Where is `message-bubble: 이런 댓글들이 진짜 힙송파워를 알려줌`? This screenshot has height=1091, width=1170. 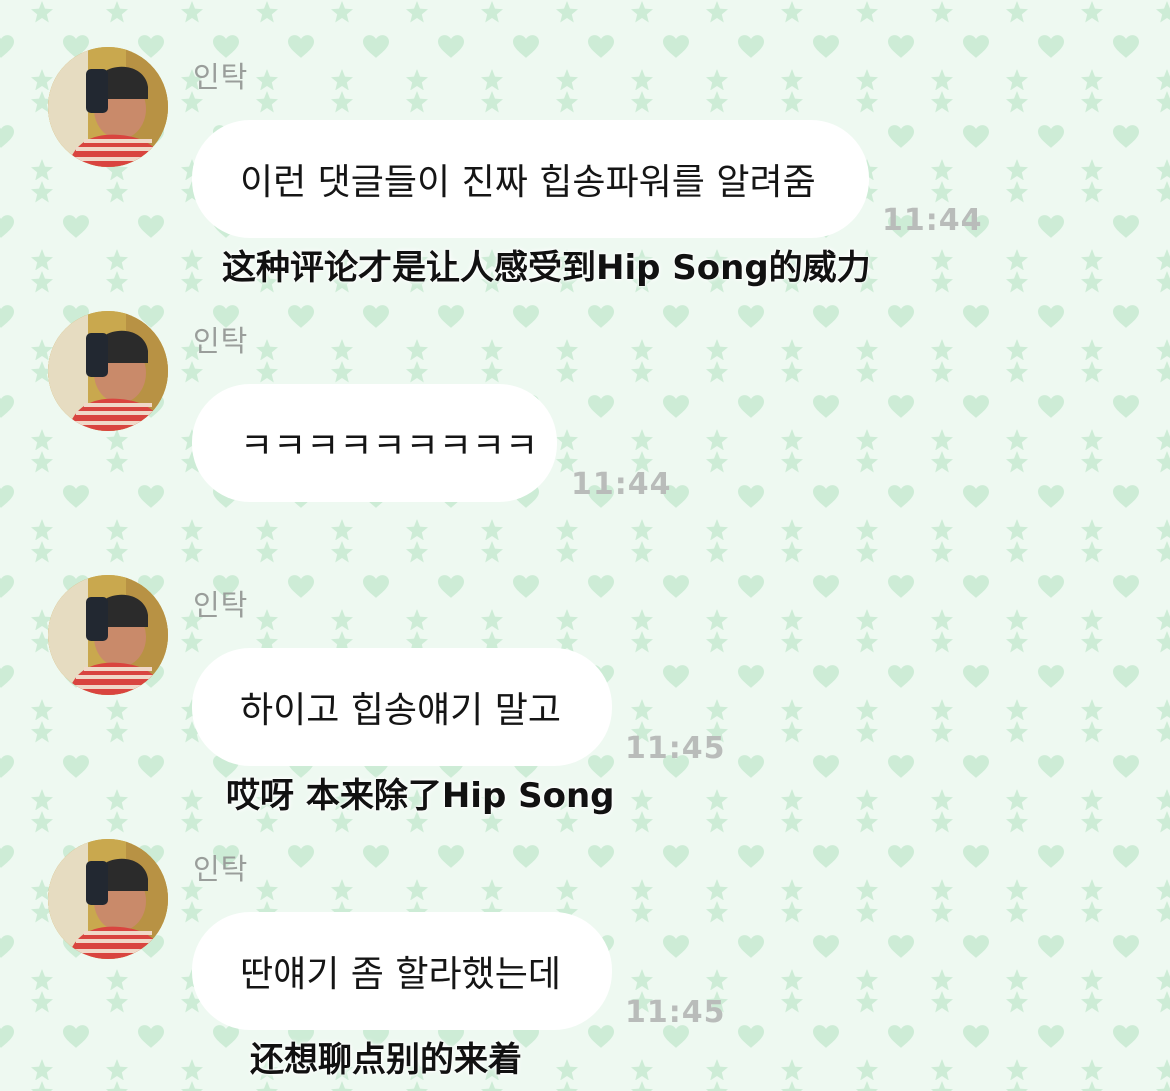
message-bubble: 이런 댓글들이 진짜 힙송파워를 알려줌 is located at coordinates (530, 179).